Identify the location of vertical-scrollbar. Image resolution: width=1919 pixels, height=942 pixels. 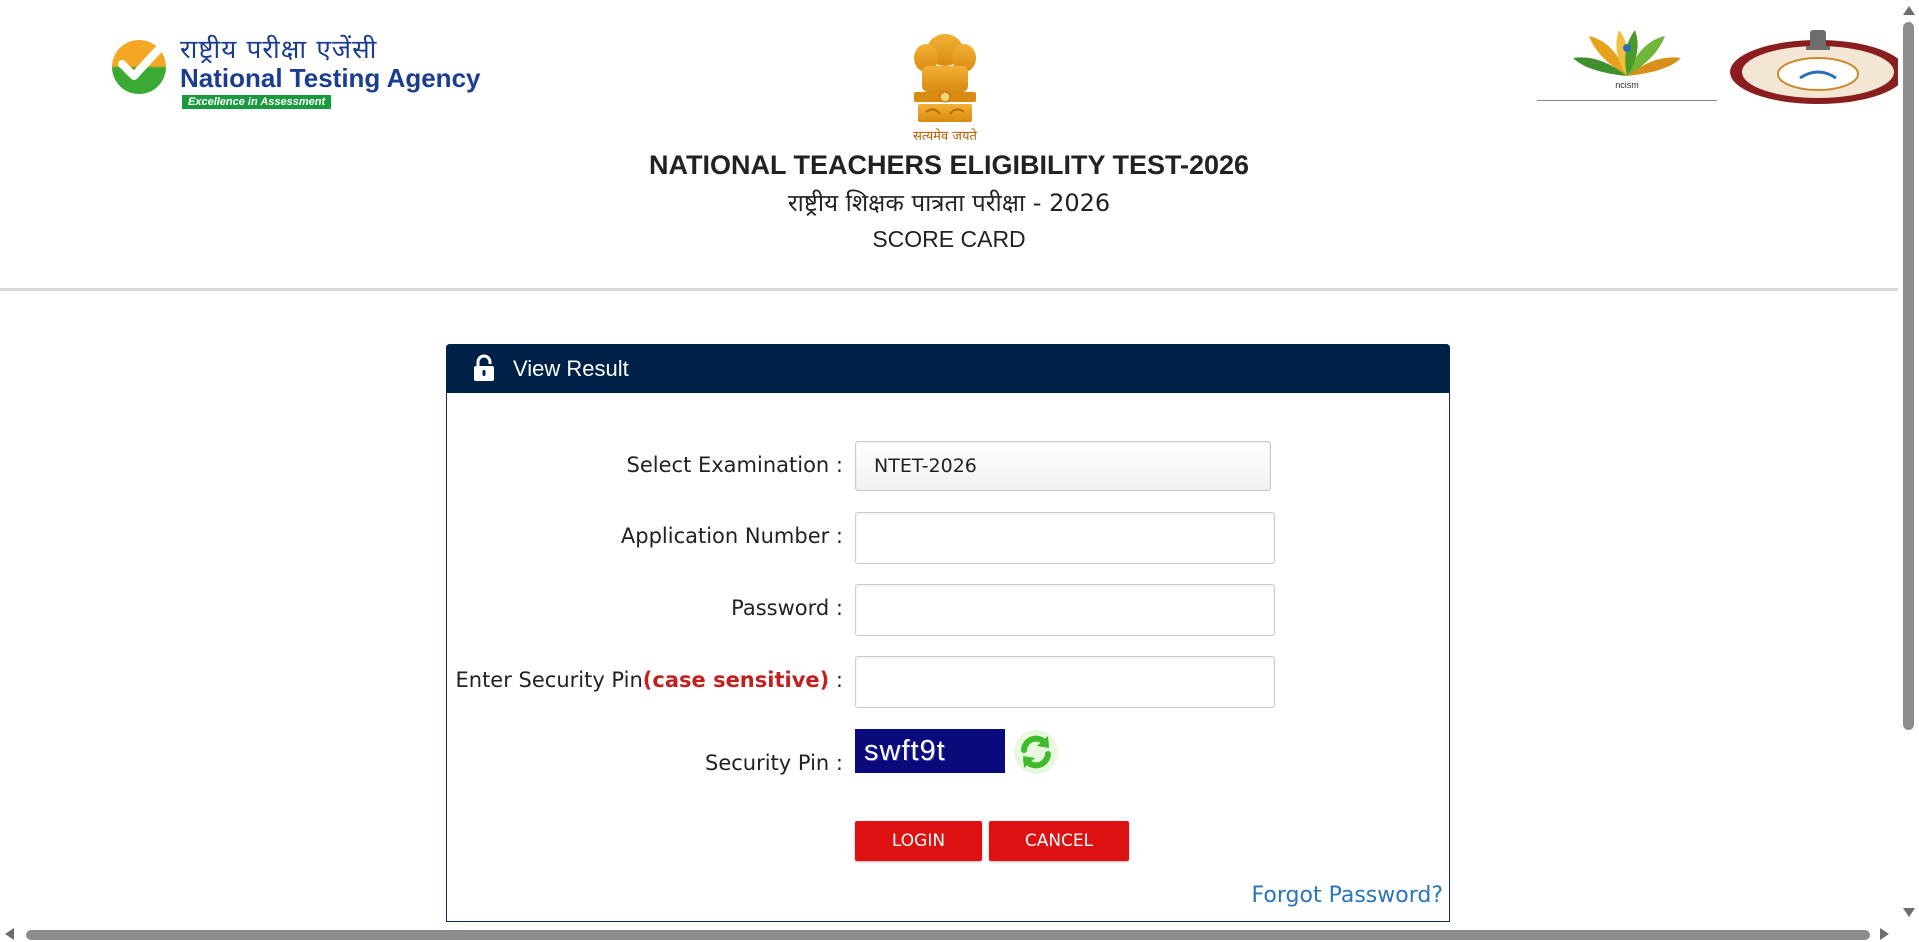
(1908, 463).